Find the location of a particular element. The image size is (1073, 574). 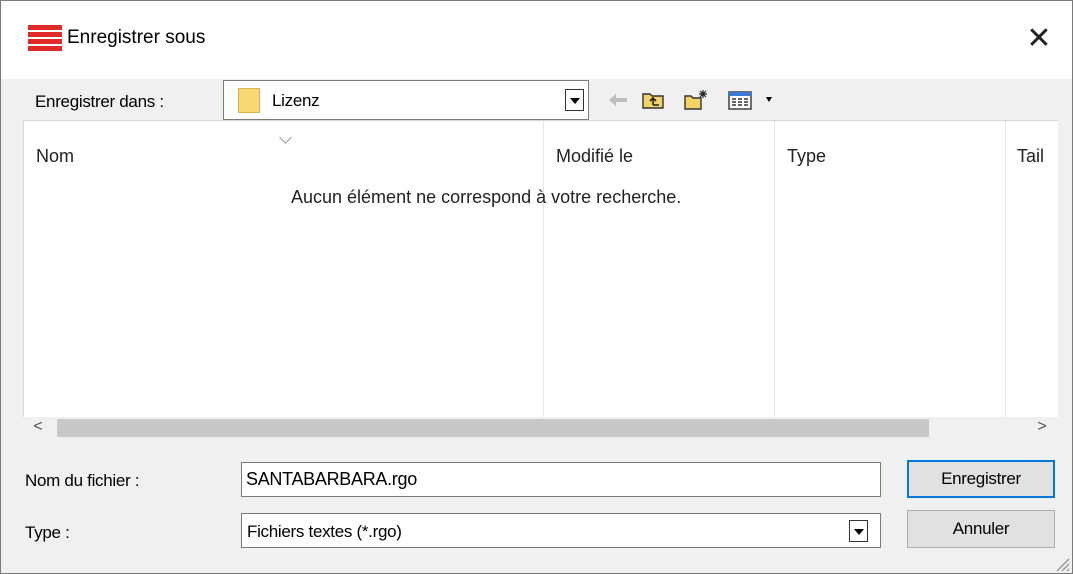

scroll-thumb is located at coordinates (493, 428).